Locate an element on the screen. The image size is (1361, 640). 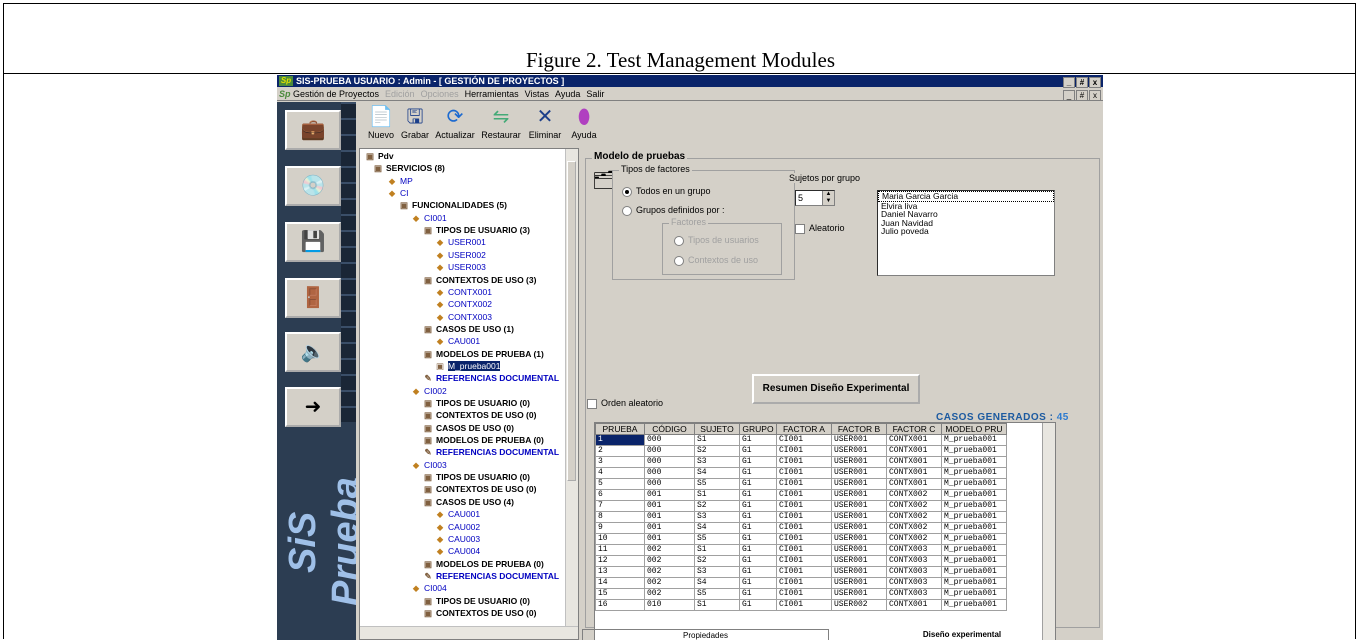
grid-column-header: FACTOR B is located at coordinates (859, 429).